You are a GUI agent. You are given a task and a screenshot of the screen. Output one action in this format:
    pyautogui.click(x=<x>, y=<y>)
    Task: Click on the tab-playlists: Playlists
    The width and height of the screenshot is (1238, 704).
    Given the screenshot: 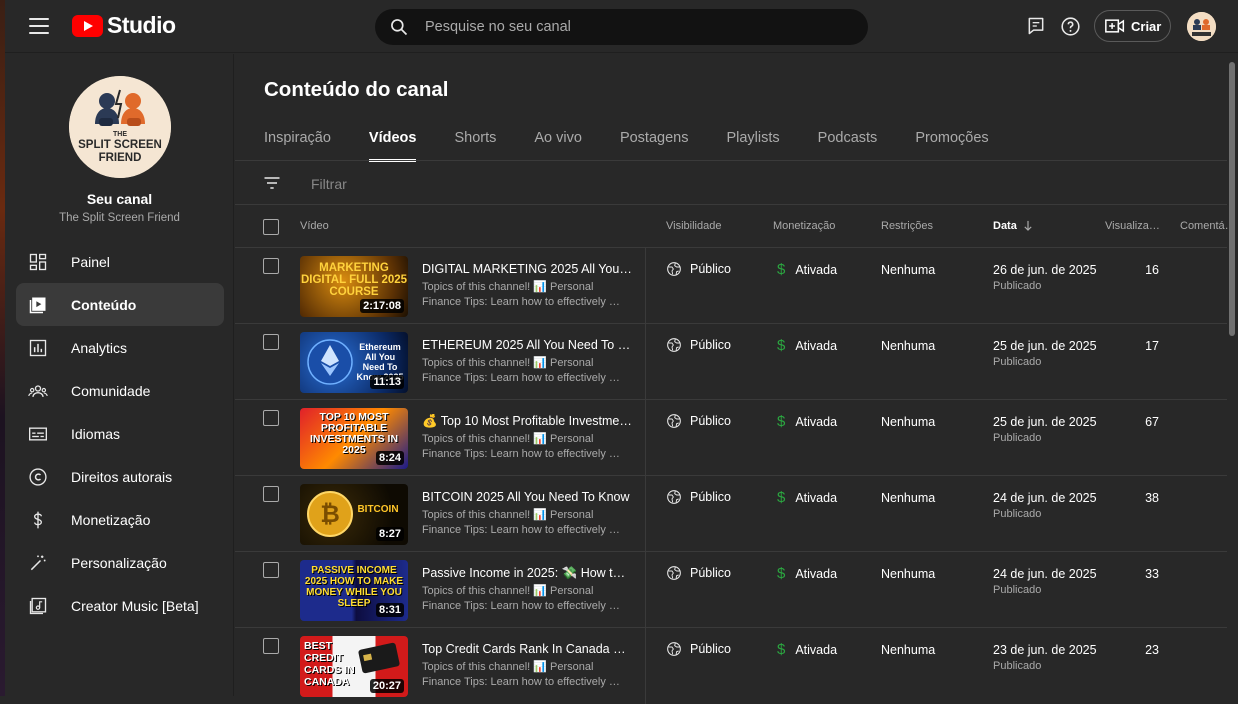 What is the action you would take?
    pyautogui.click(x=752, y=145)
    